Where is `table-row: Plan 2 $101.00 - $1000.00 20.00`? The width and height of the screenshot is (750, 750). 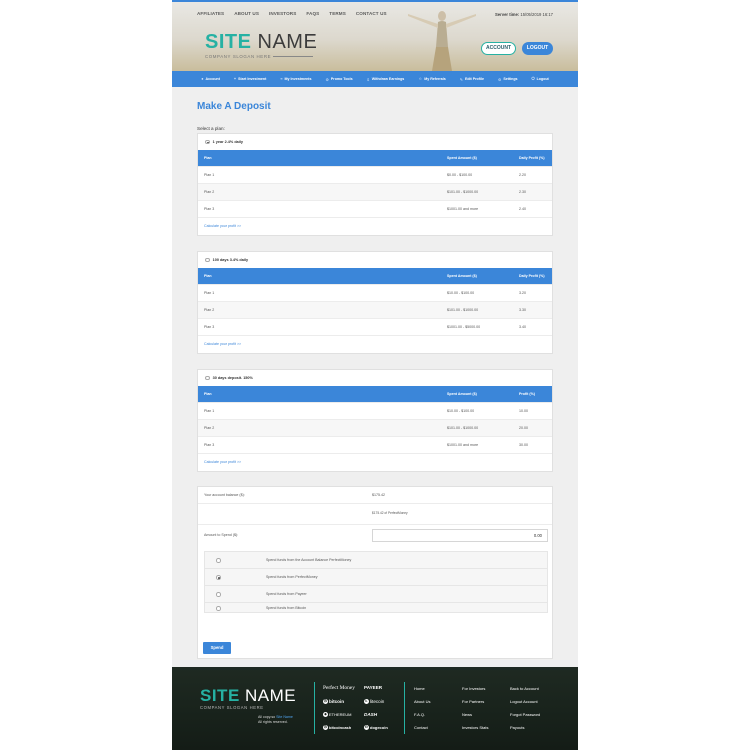 table-row: Plan 2 $101.00 - $1000.00 20.00 is located at coordinates (375, 427).